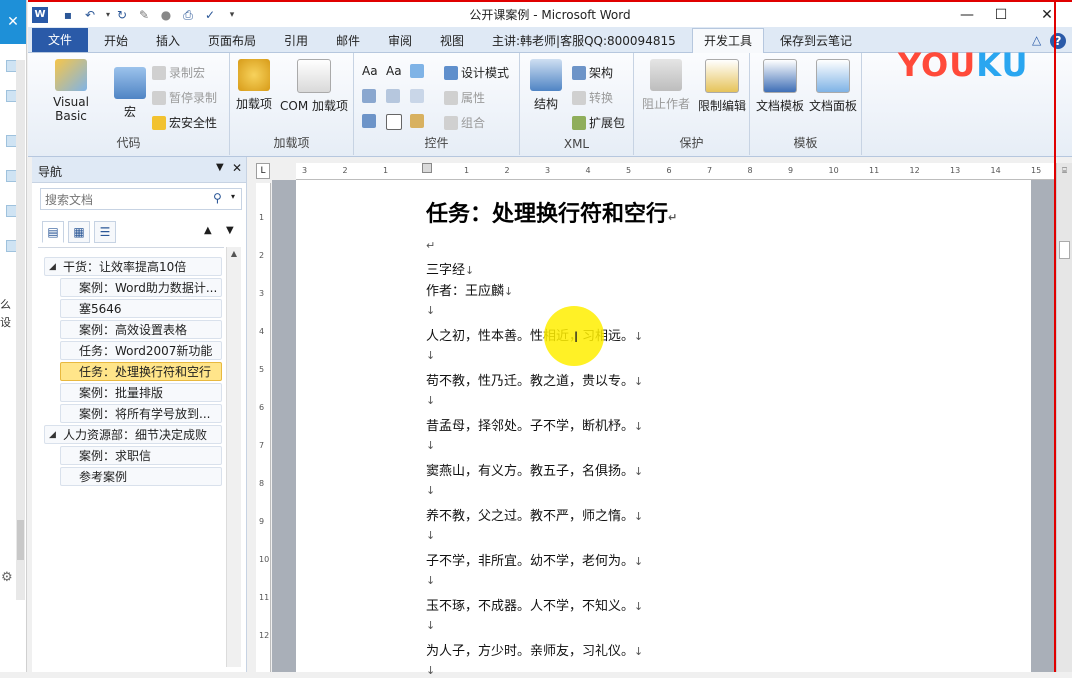 This screenshot has height=678, width=1072. What do you see at coordinates (233, 196) in the screenshot?
I see `chevron-down-icon: ▾` at bounding box center [233, 196].